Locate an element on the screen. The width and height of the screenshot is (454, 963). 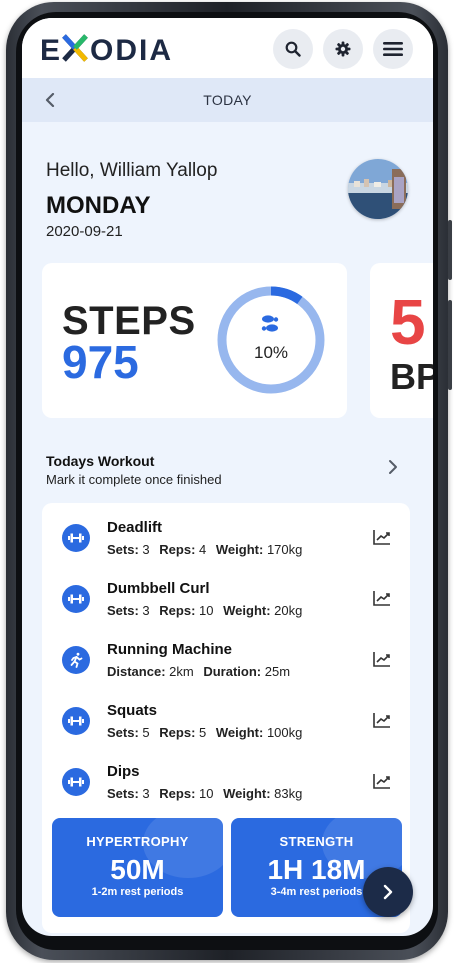
exercise-details: Sets: 3 Reps: 10 Weight: 20kg is located at coordinates (204, 610).